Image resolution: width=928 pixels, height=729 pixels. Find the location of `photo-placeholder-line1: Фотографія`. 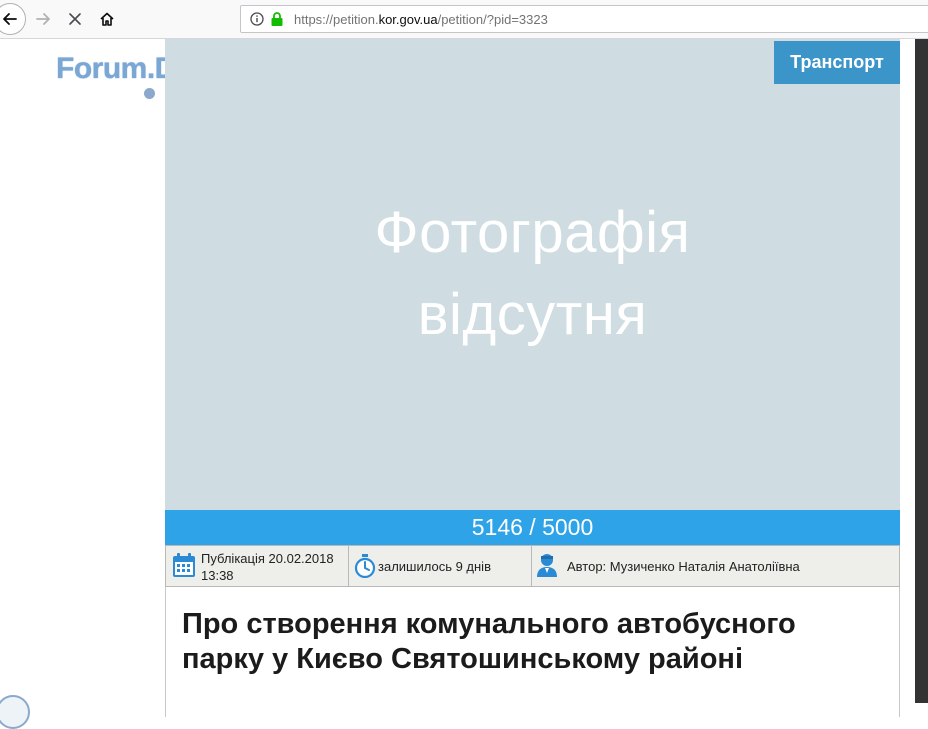

photo-placeholder-line1: Фотографія is located at coordinates (532, 232).